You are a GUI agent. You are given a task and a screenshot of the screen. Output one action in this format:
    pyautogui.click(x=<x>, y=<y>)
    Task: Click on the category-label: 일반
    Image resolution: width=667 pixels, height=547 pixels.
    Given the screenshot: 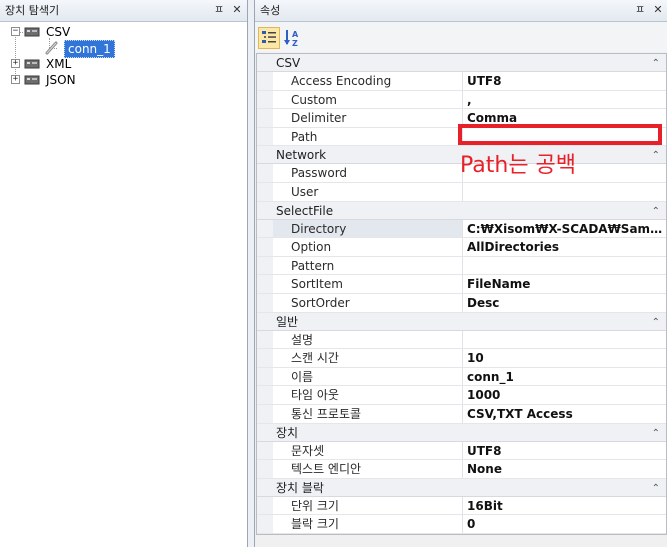 What is the action you would take?
    pyautogui.click(x=287, y=321)
    